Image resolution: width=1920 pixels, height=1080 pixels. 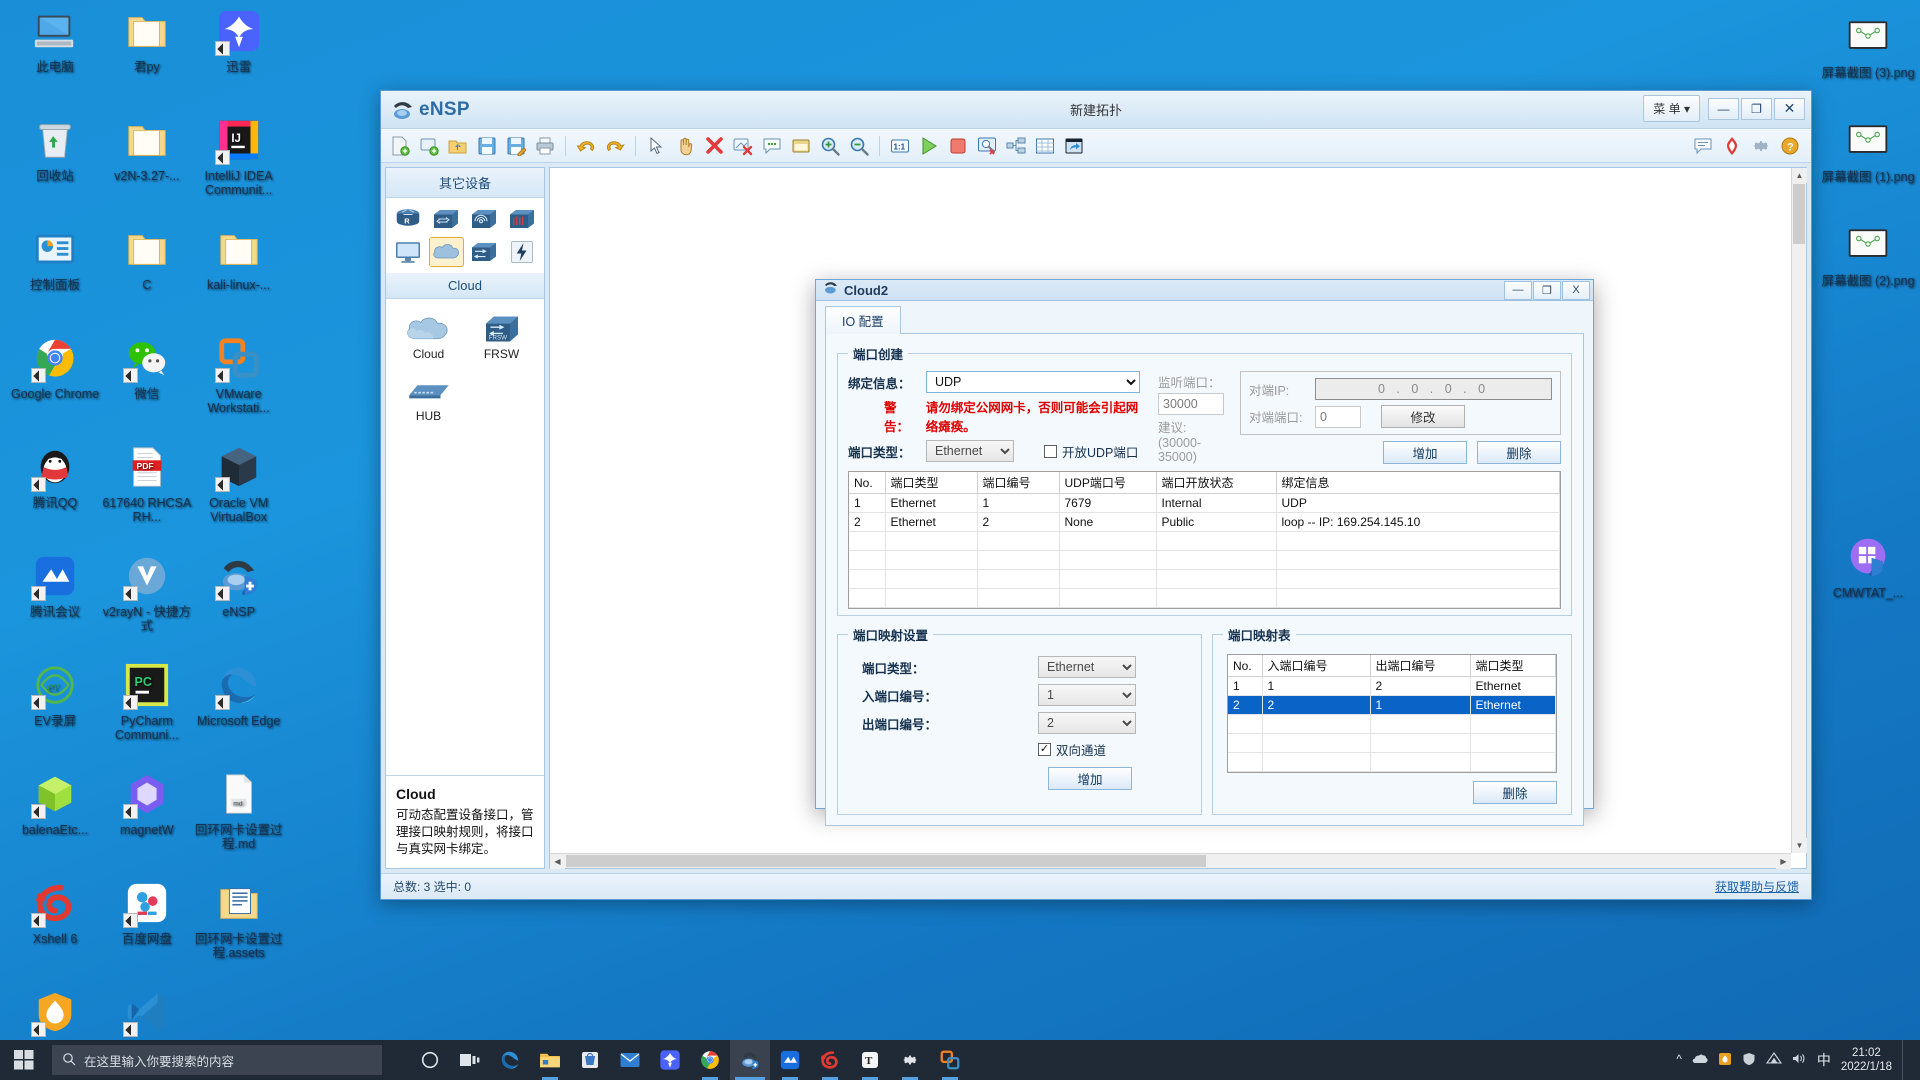 I want to click on ensp-help-feedback-link: 获取帮助与反馈, so click(x=1757, y=886).